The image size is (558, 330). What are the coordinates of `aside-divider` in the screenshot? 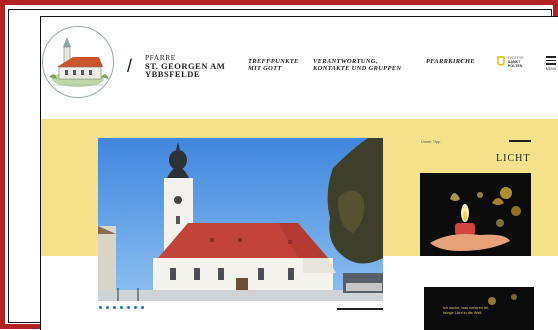 It's located at (520, 141).